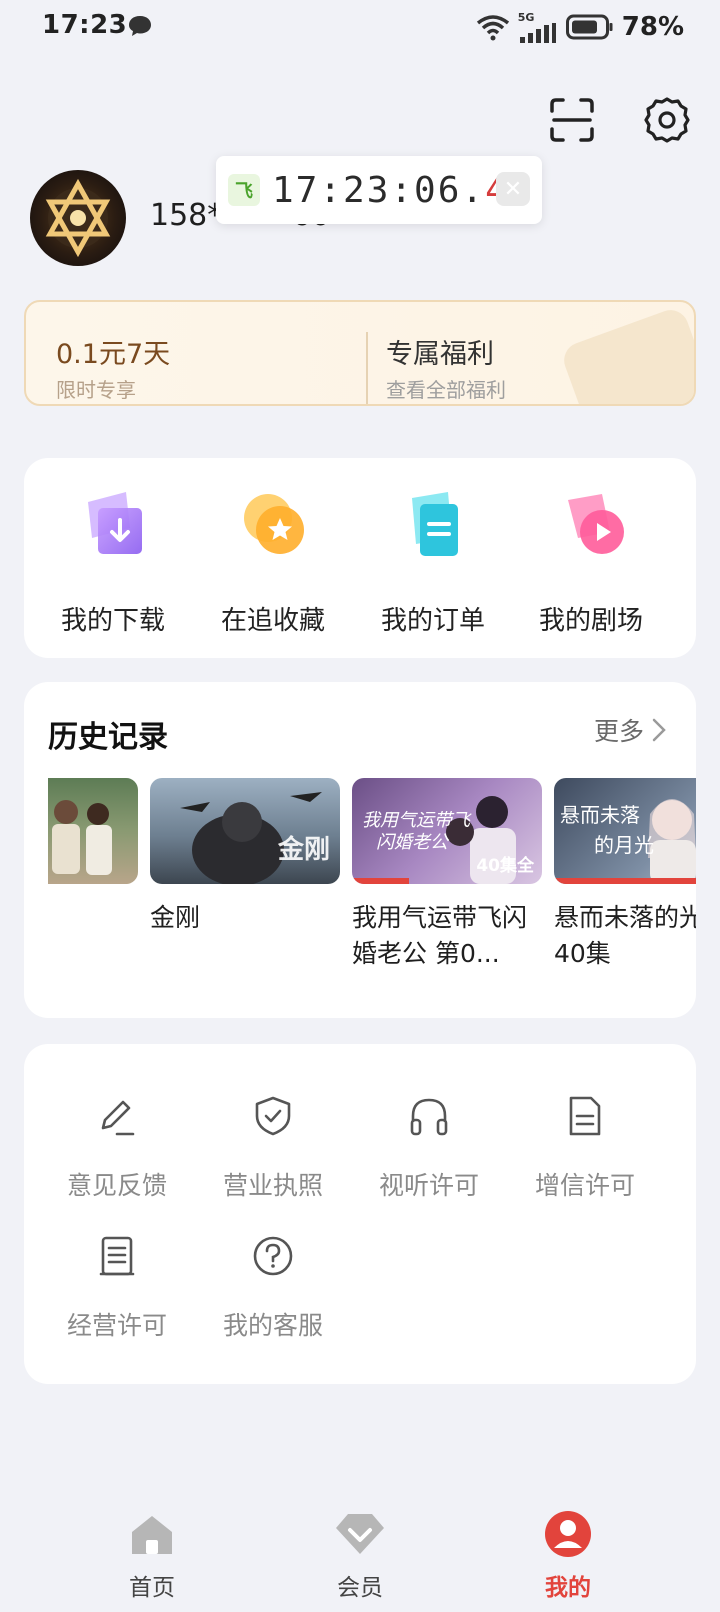 The height and width of the screenshot is (1612, 720). What do you see at coordinates (272, 621) in the screenshot?
I see `action-label: 在追收藏` at bounding box center [272, 621].